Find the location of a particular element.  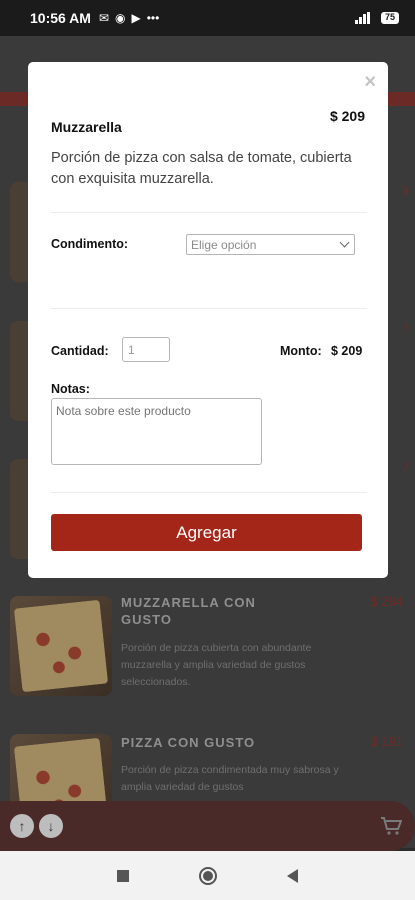

back-icon is located at coordinates (292, 875).